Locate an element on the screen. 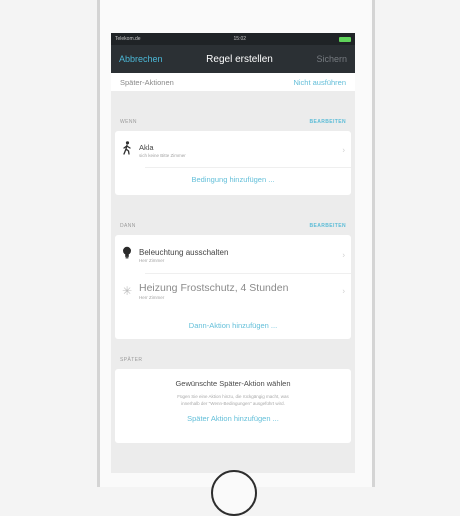 The image size is (460, 516). when-section-header: WENN BEARBEITEN is located at coordinates (233, 122).